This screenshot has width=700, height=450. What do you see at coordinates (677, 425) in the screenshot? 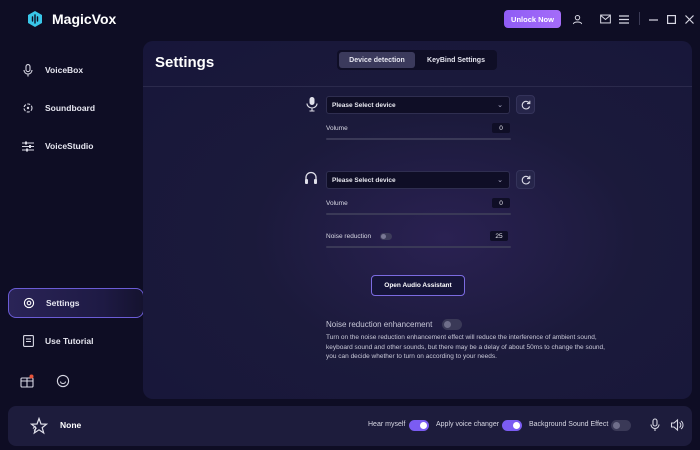
I see `speaker-icon` at bounding box center [677, 425].